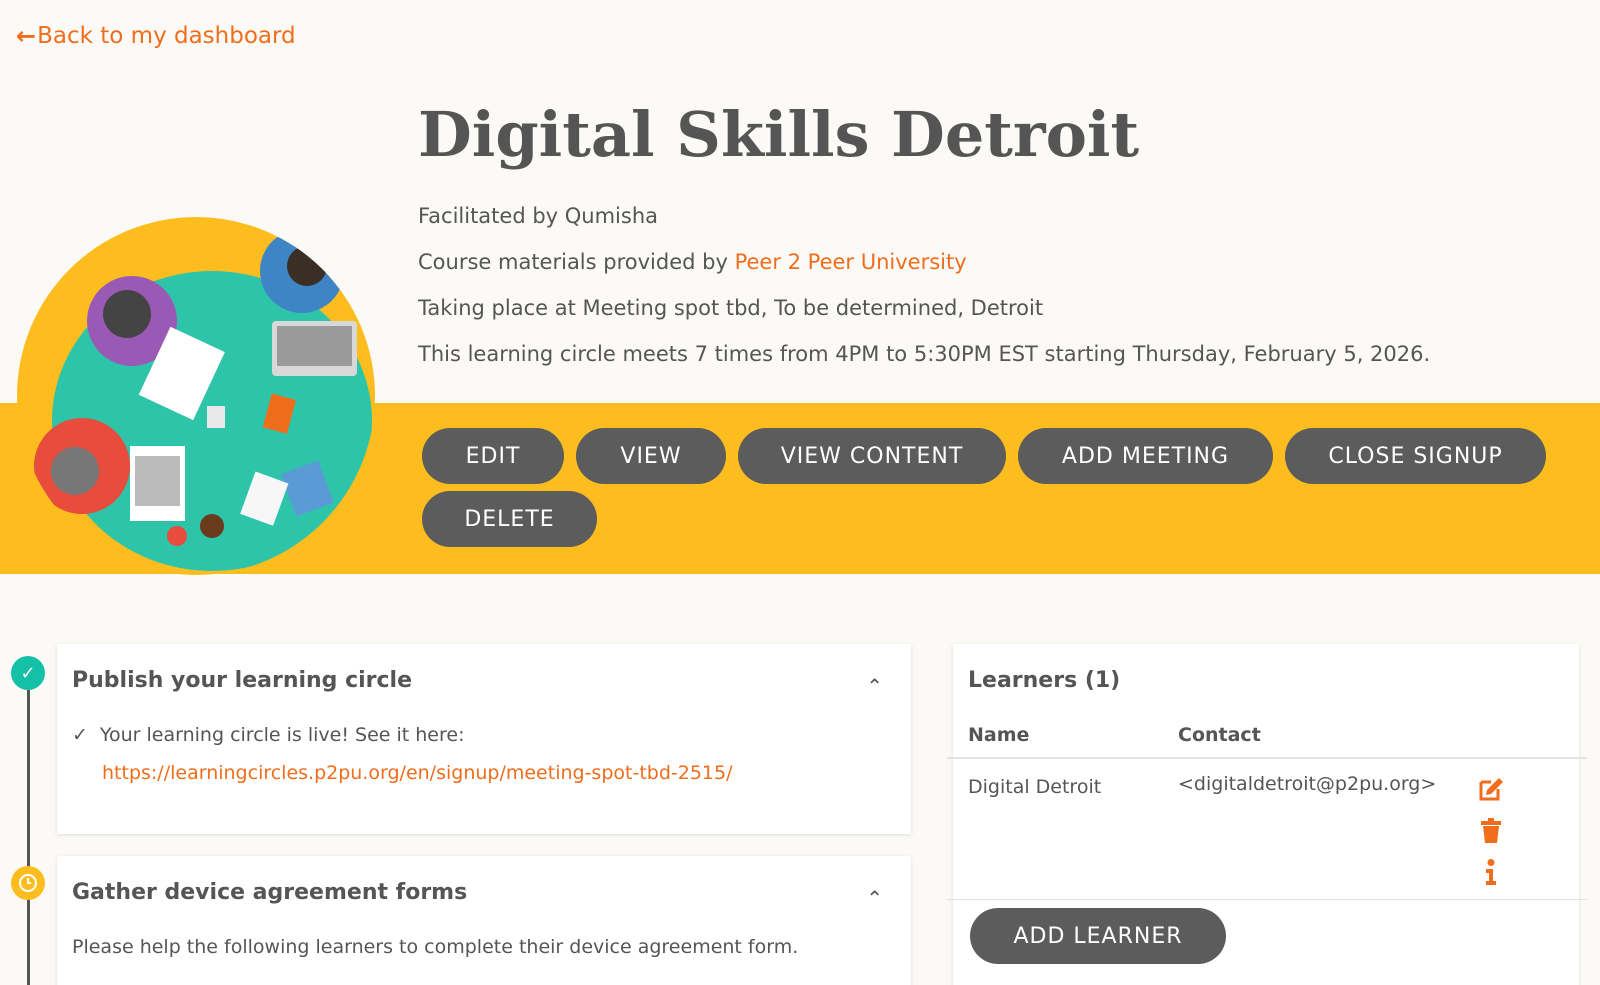  I want to click on add-learner-button: ADD LEARNER, so click(1098, 936).